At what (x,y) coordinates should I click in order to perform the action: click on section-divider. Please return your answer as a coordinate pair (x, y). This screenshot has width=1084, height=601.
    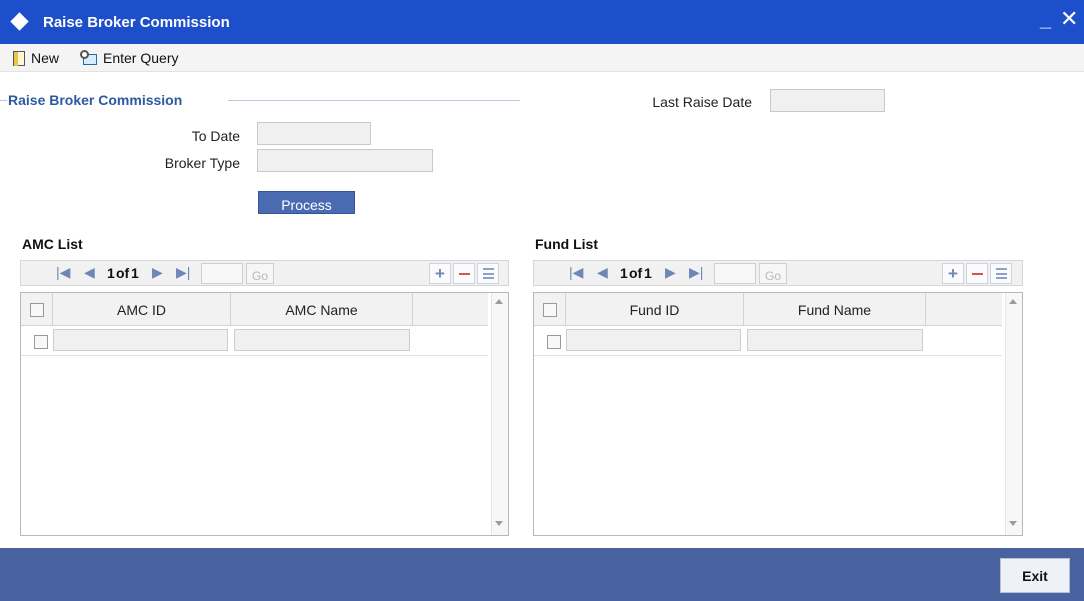
    Looking at the image, I should click on (374, 100).